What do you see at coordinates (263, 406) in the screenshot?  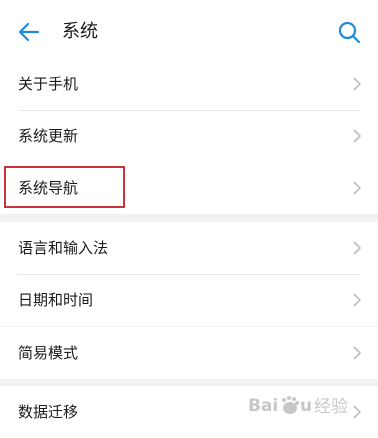 I see `svg-text: Bai` at bounding box center [263, 406].